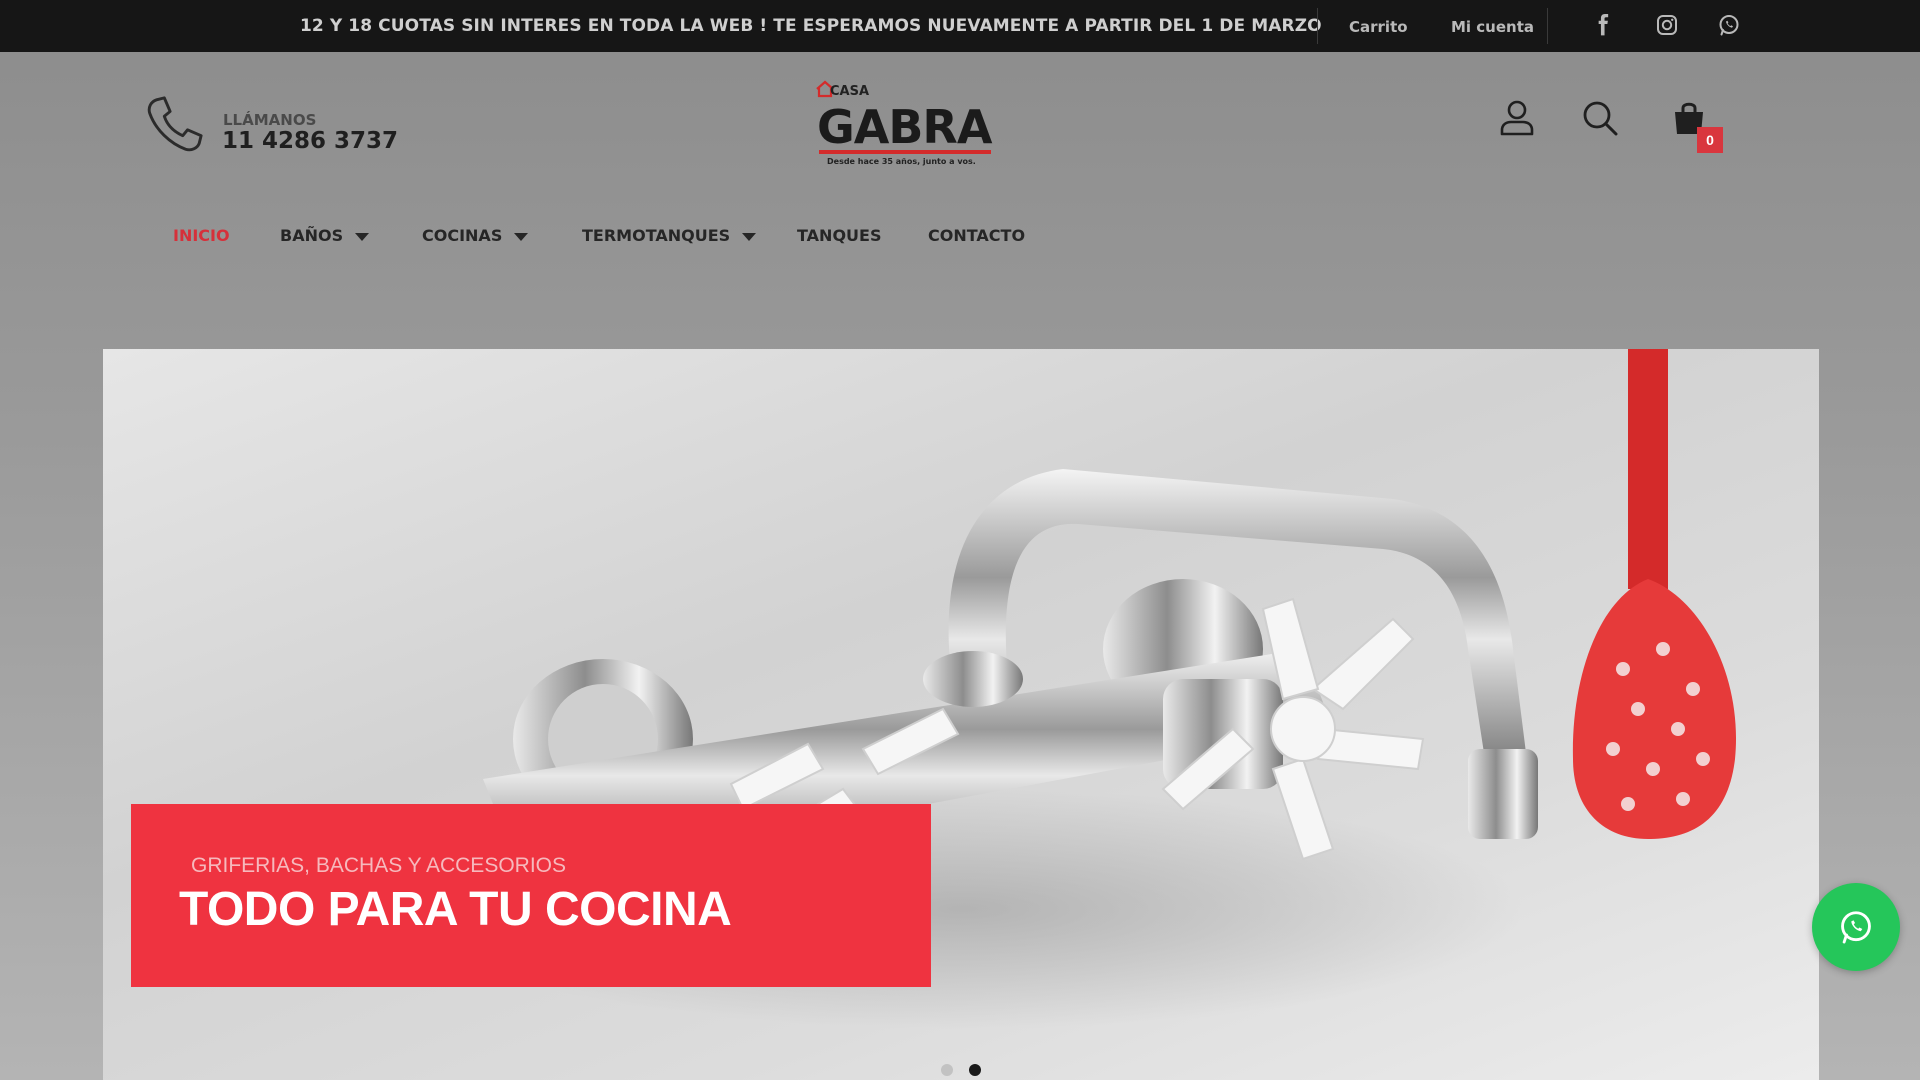 The width and height of the screenshot is (1920, 1080). Describe the element at coordinates (1378, 27) in the screenshot. I see `cart-link: Carrito` at that location.